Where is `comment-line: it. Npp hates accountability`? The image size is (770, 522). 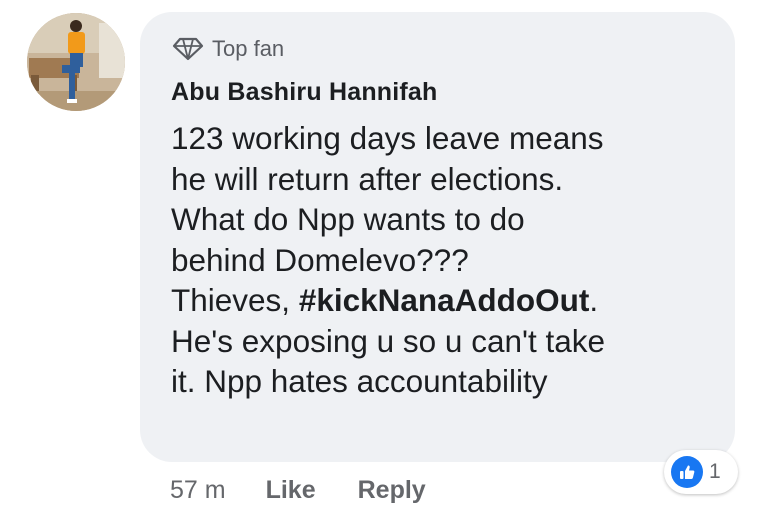
comment-line: it. Npp hates accountability is located at coordinates (359, 381).